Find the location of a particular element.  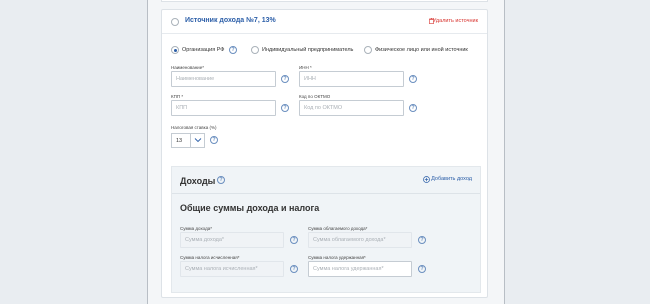

delete-source-button: Удалить источник is located at coordinates (455, 21).